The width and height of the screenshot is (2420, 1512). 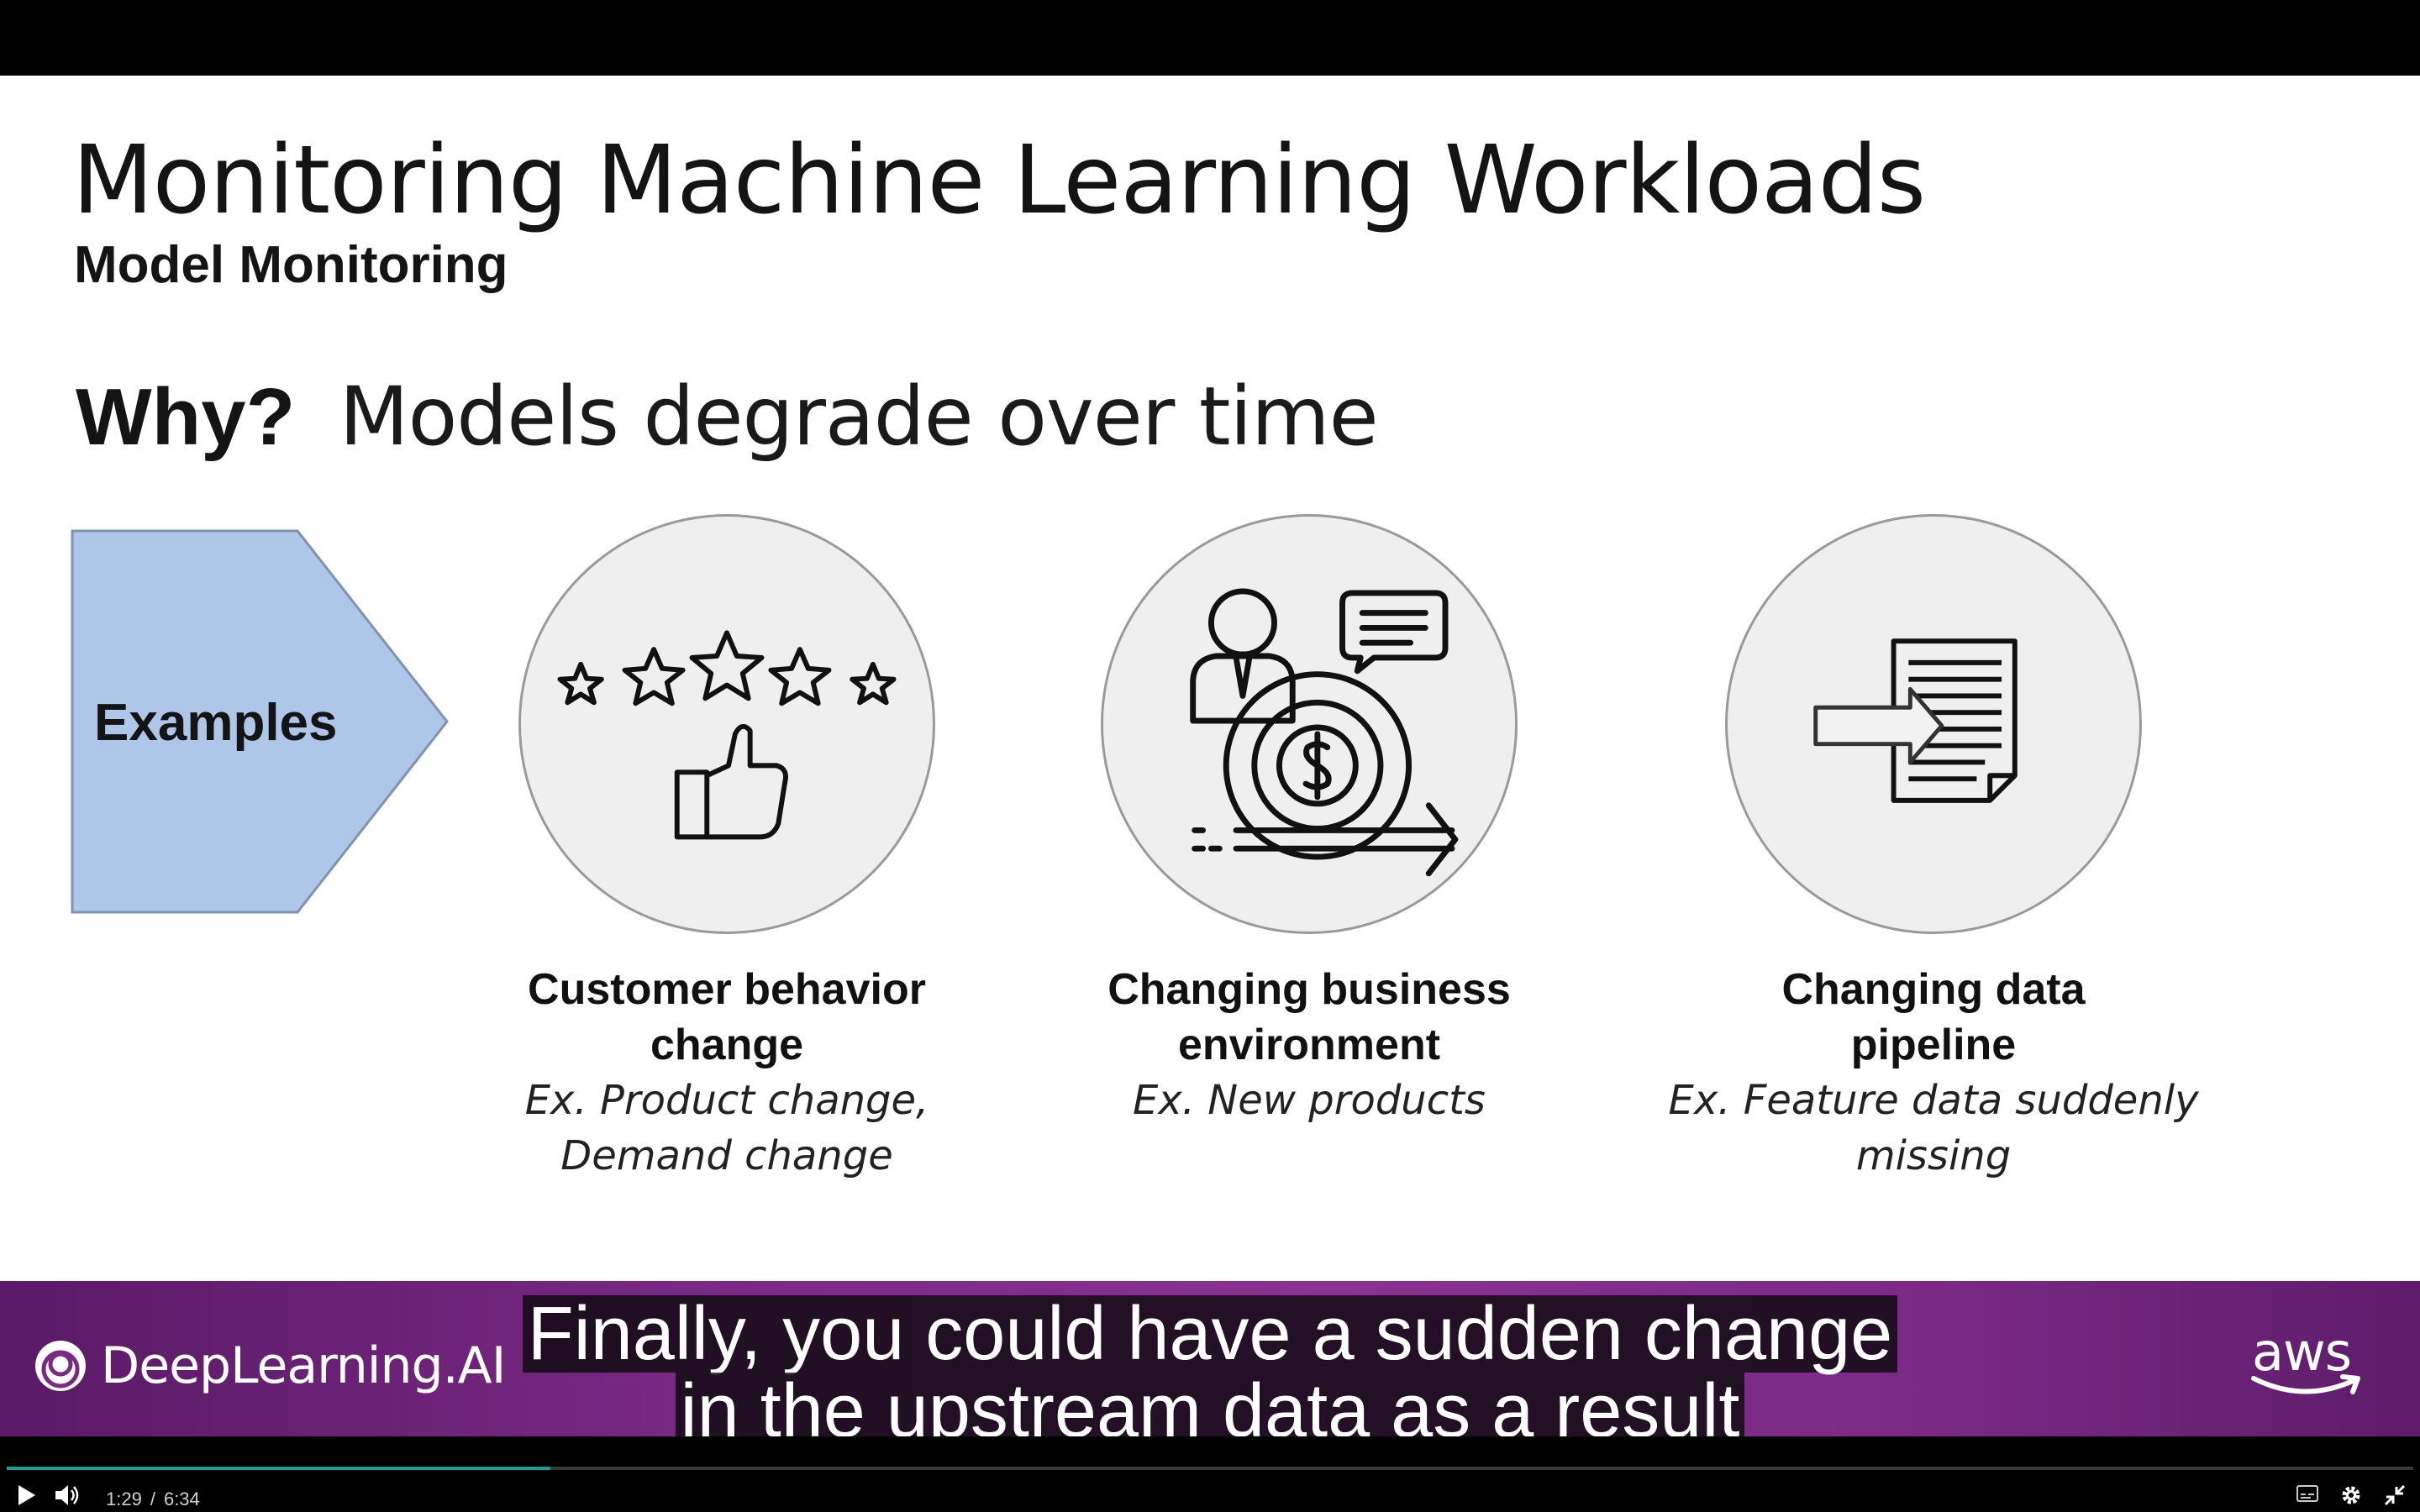 I want to click on data-pipeline-circle, so click(x=1933, y=724).